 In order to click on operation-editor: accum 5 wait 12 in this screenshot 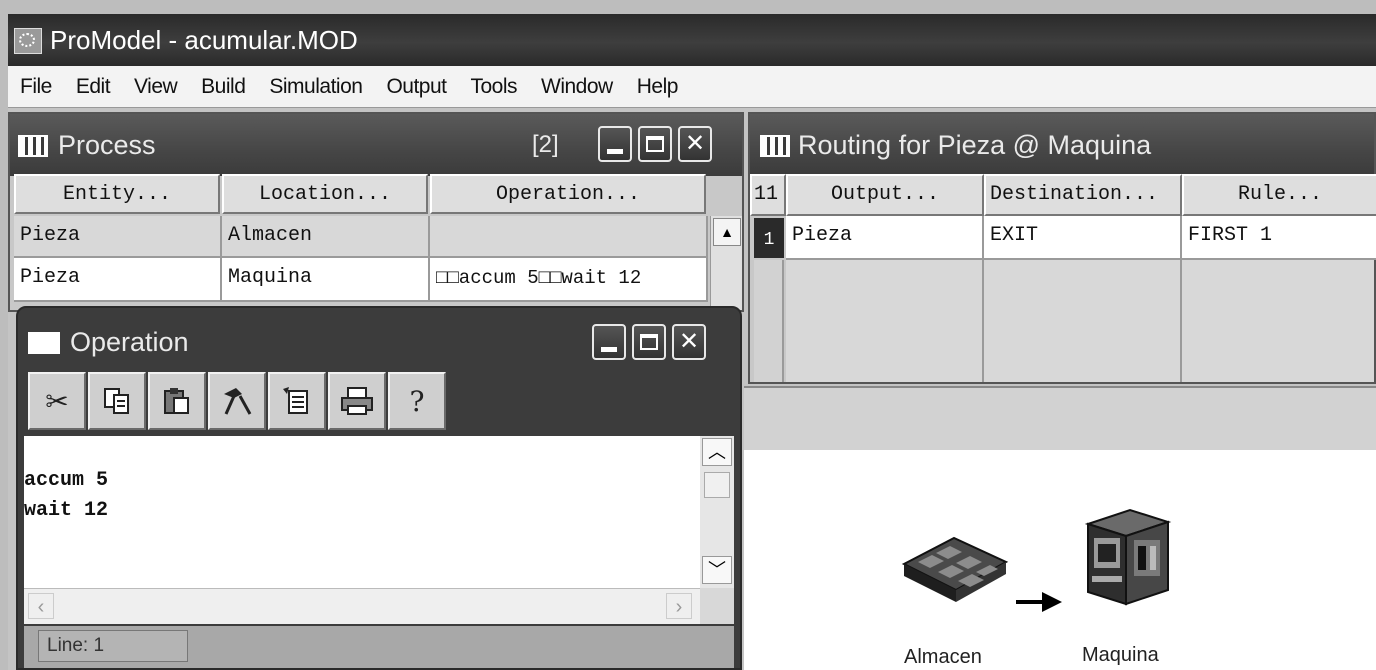, I will do `click(362, 512)`.